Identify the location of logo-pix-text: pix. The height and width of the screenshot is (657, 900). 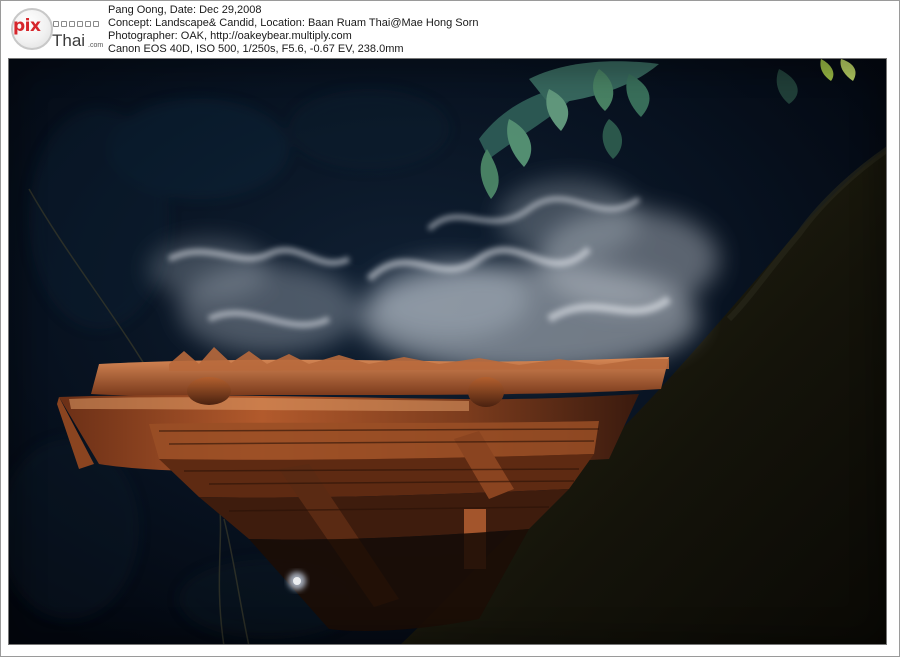
(27, 26).